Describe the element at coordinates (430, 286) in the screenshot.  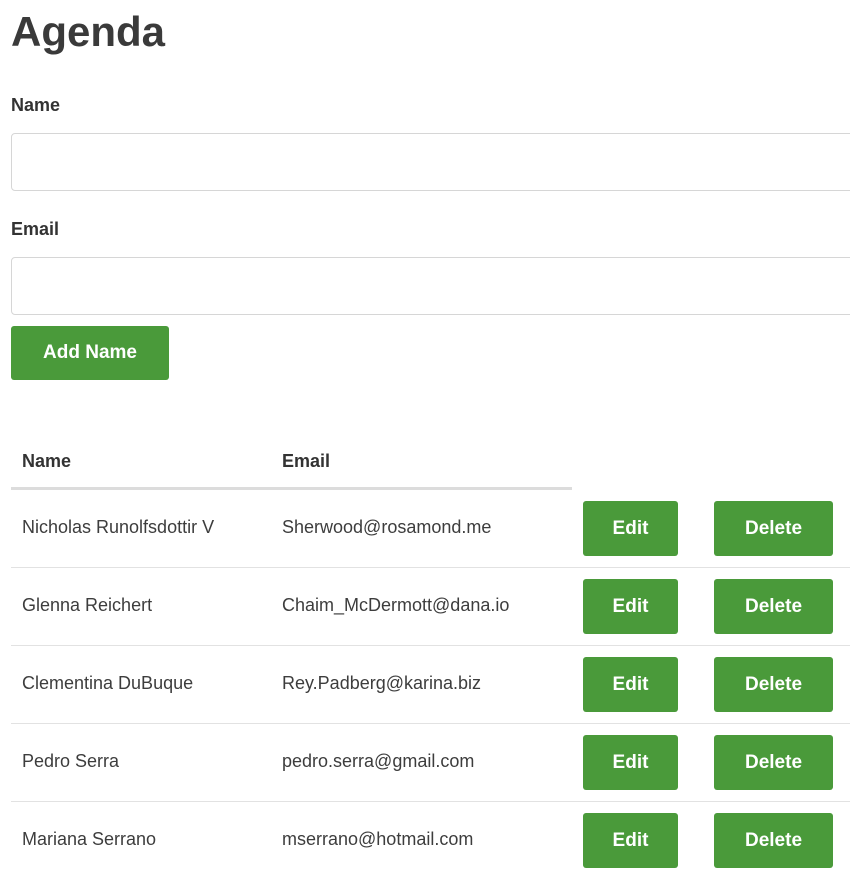
I see `email-input` at that location.